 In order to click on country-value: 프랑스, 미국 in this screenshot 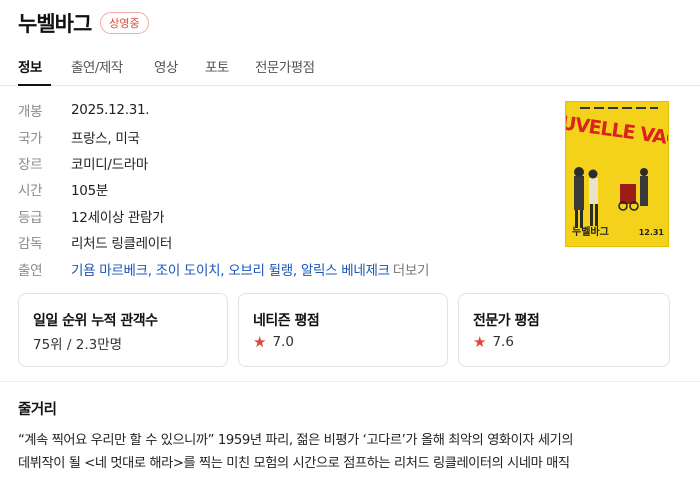, I will do `click(105, 139)`.